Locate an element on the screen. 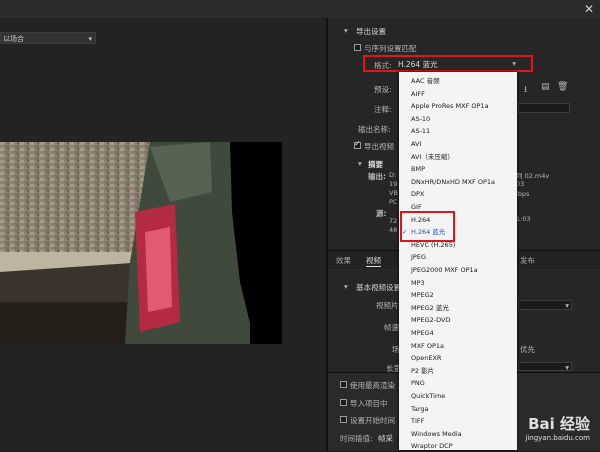 Image resolution: width=600 pixels, height=452 pixels. format-option-label: QuickTime is located at coordinates (428, 396).